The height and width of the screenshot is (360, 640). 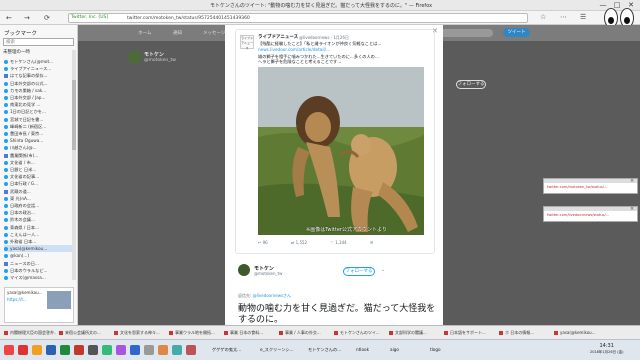 What do you see at coordinates (154, 54) in the screenshot?
I see `profile-name: モトケン` at bounding box center [154, 54].